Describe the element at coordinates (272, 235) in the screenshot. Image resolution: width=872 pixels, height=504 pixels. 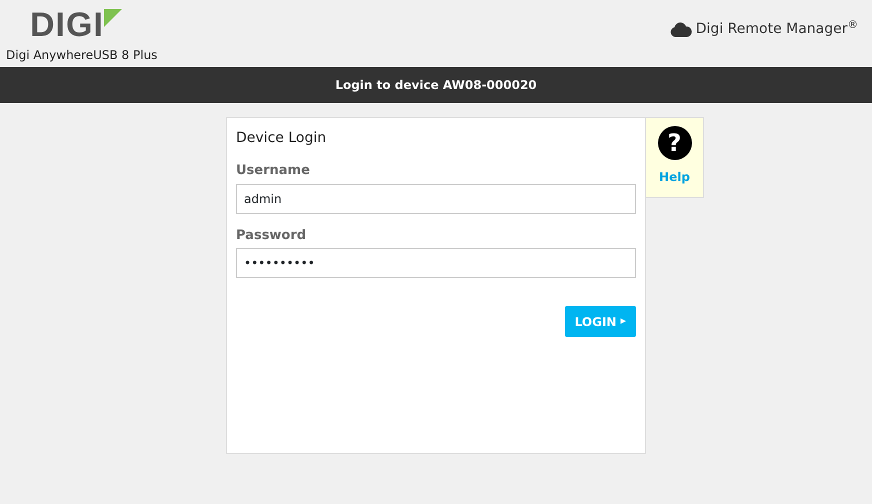
I see `field-label: Password` at that location.